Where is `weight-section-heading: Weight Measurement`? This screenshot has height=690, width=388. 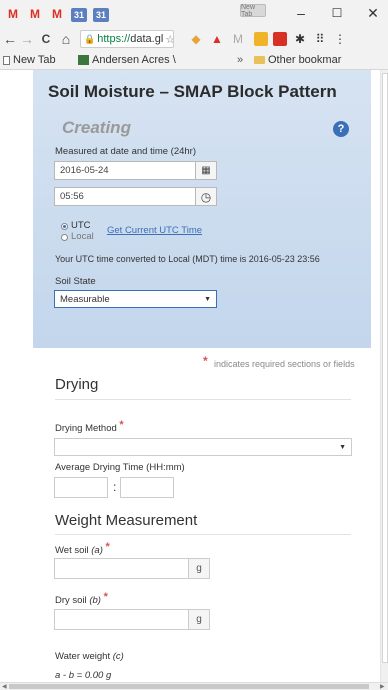
weight-section-heading: Weight Measurement is located at coordinates (126, 520).